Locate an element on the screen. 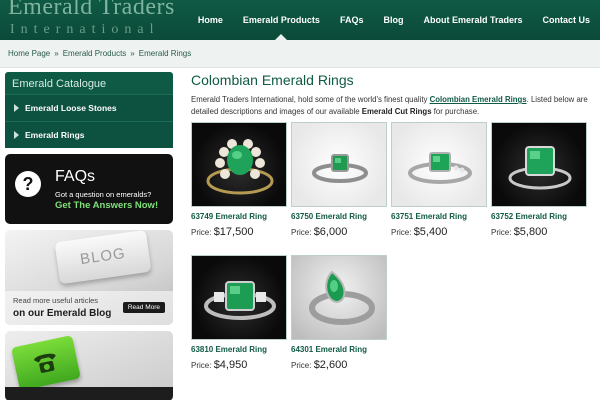  sidebar-item-label: Emerald Loose Stones is located at coordinates (71, 108).